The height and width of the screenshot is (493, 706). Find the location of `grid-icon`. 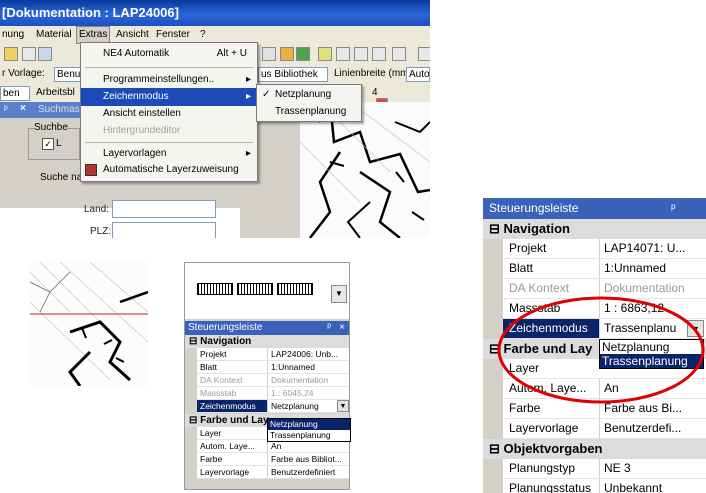

grid-icon is located at coordinates (269, 54).